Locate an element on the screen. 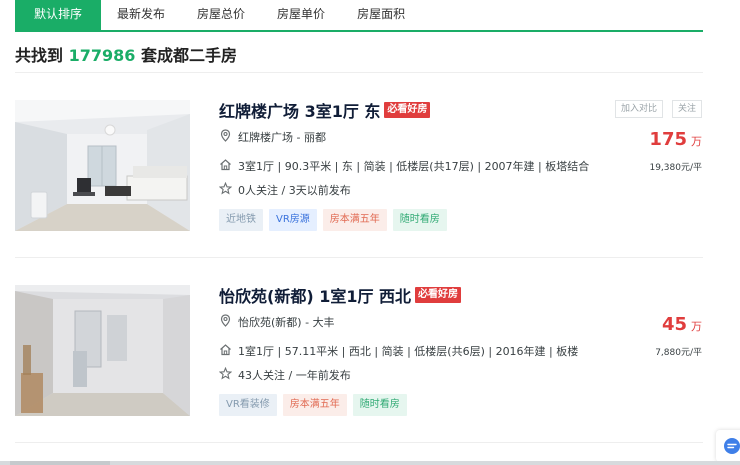 The height and width of the screenshot is (465, 740). listing-location: 红牌楼广场 - 丽都 is located at coordinates (282, 137).